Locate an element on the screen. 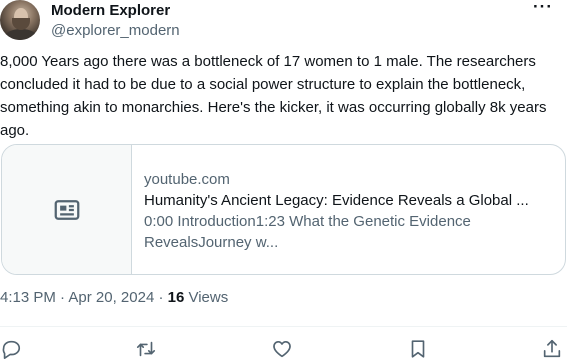 This screenshot has height=361, width=567. tweet-time: 4:13 PM is located at coordinates (28, 297).